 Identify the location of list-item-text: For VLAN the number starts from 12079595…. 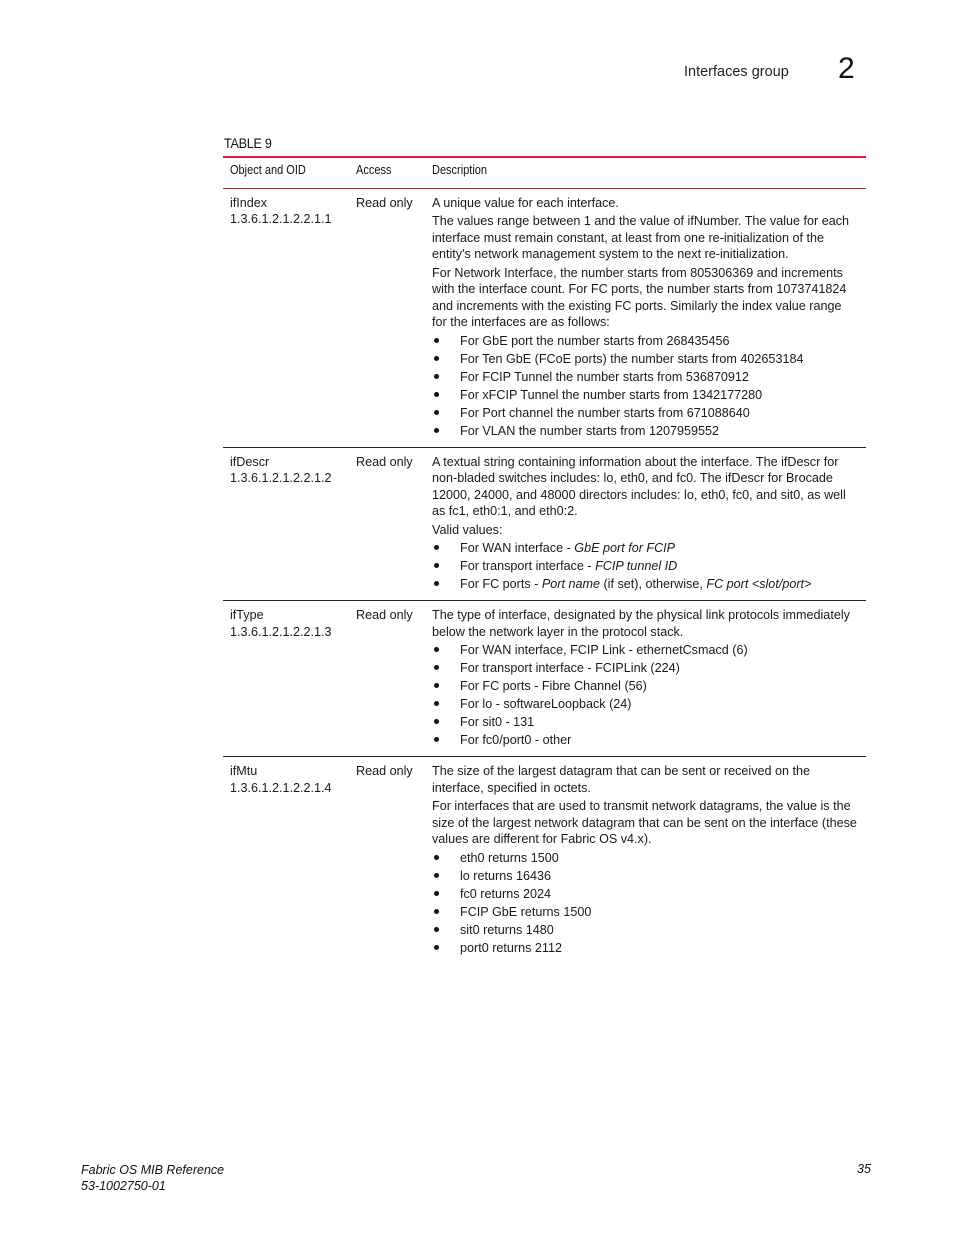
(590, 430).